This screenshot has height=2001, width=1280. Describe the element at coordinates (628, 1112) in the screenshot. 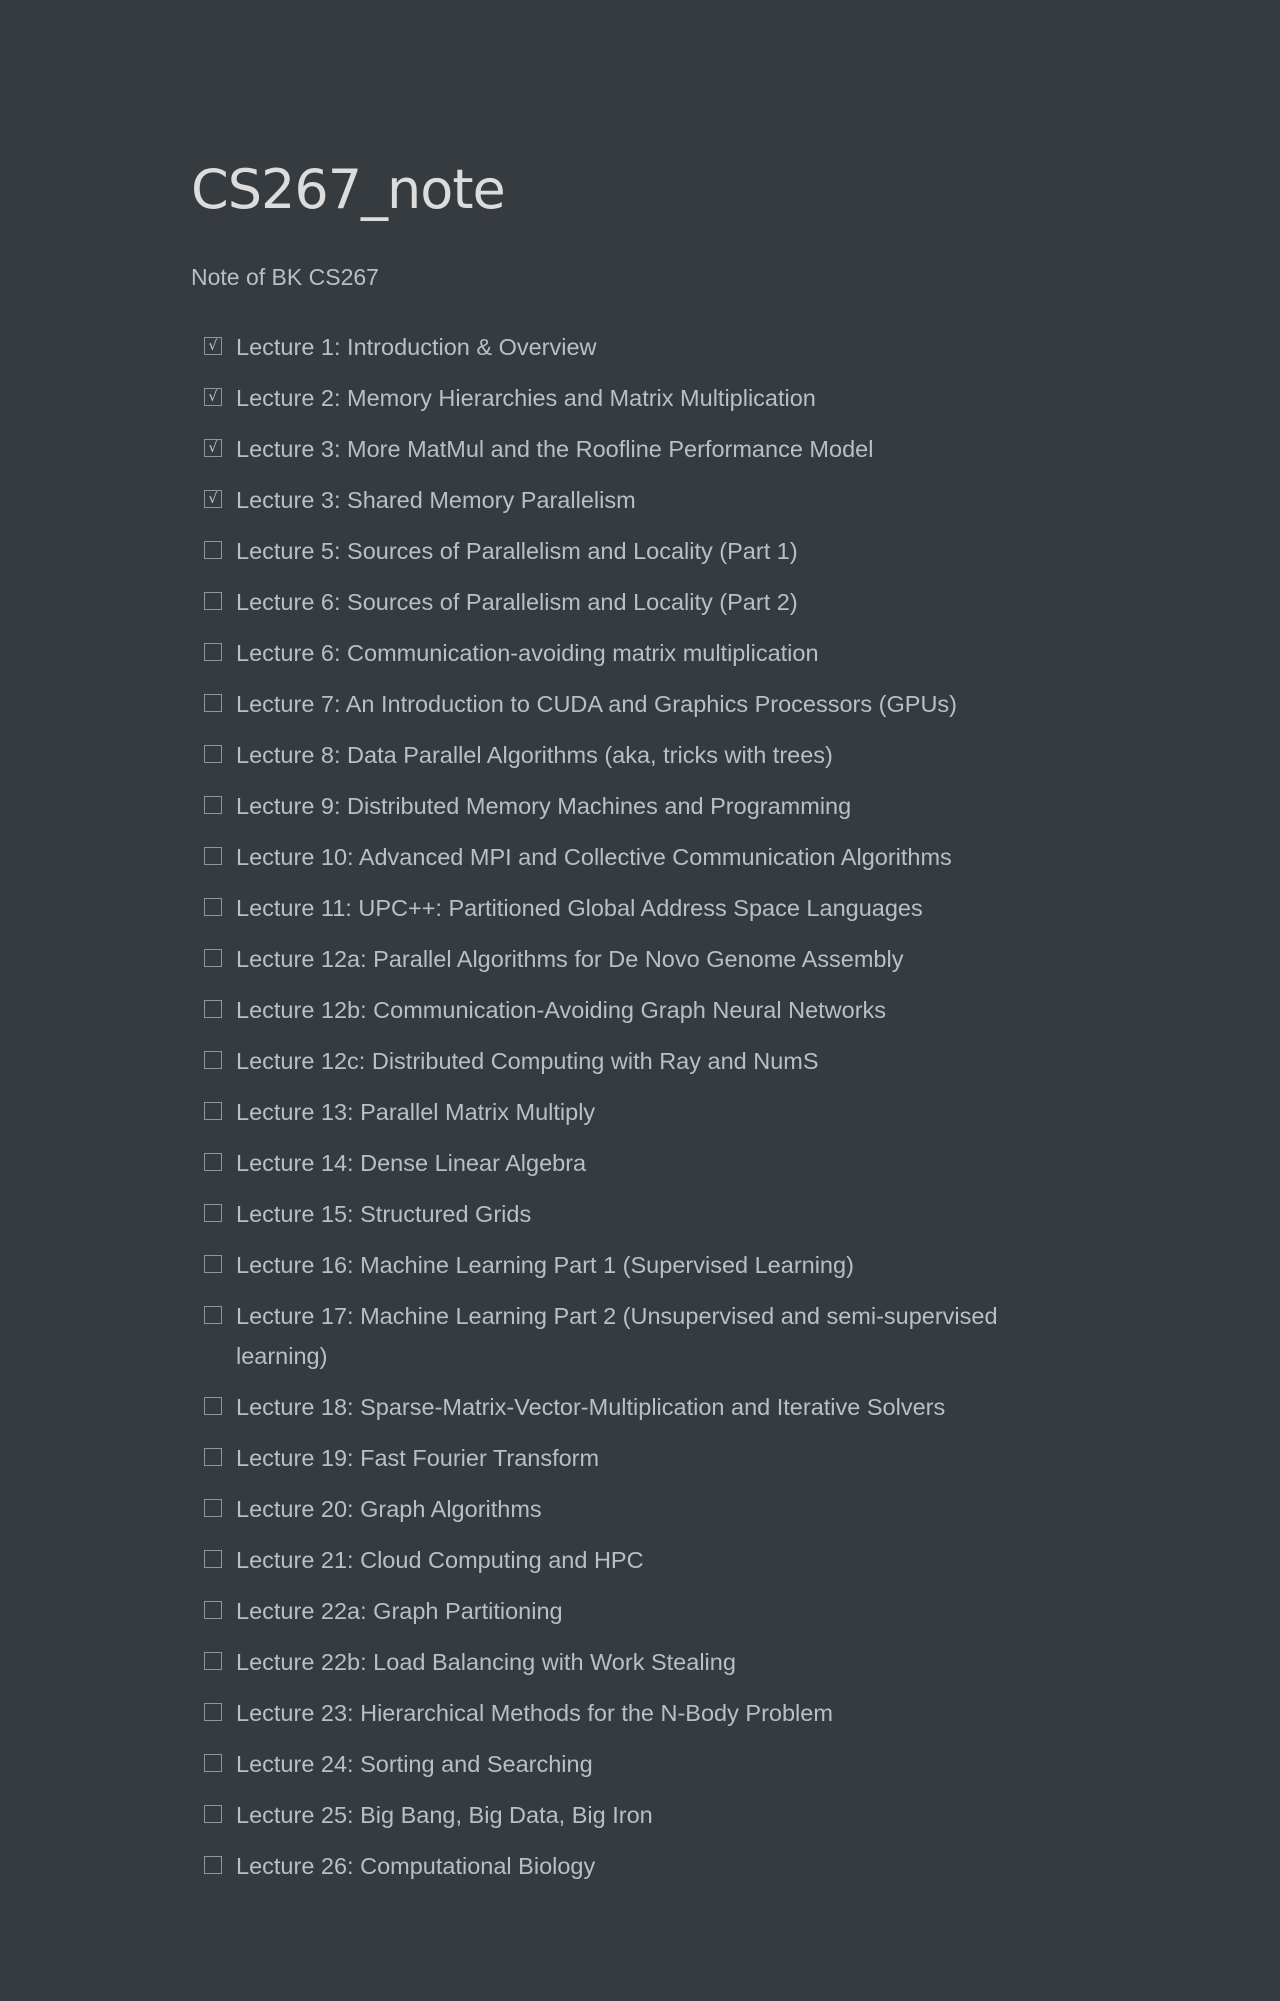

I see `checklist-item: Lecture 13: Parallel Matrix Multiply` at that location.